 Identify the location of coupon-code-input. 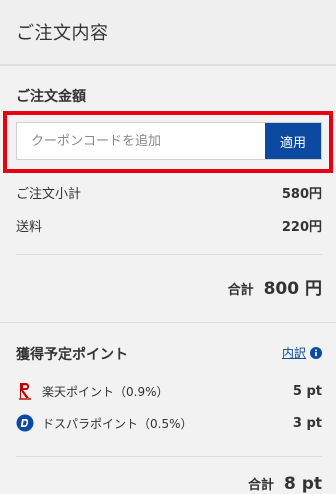
(141, 141).